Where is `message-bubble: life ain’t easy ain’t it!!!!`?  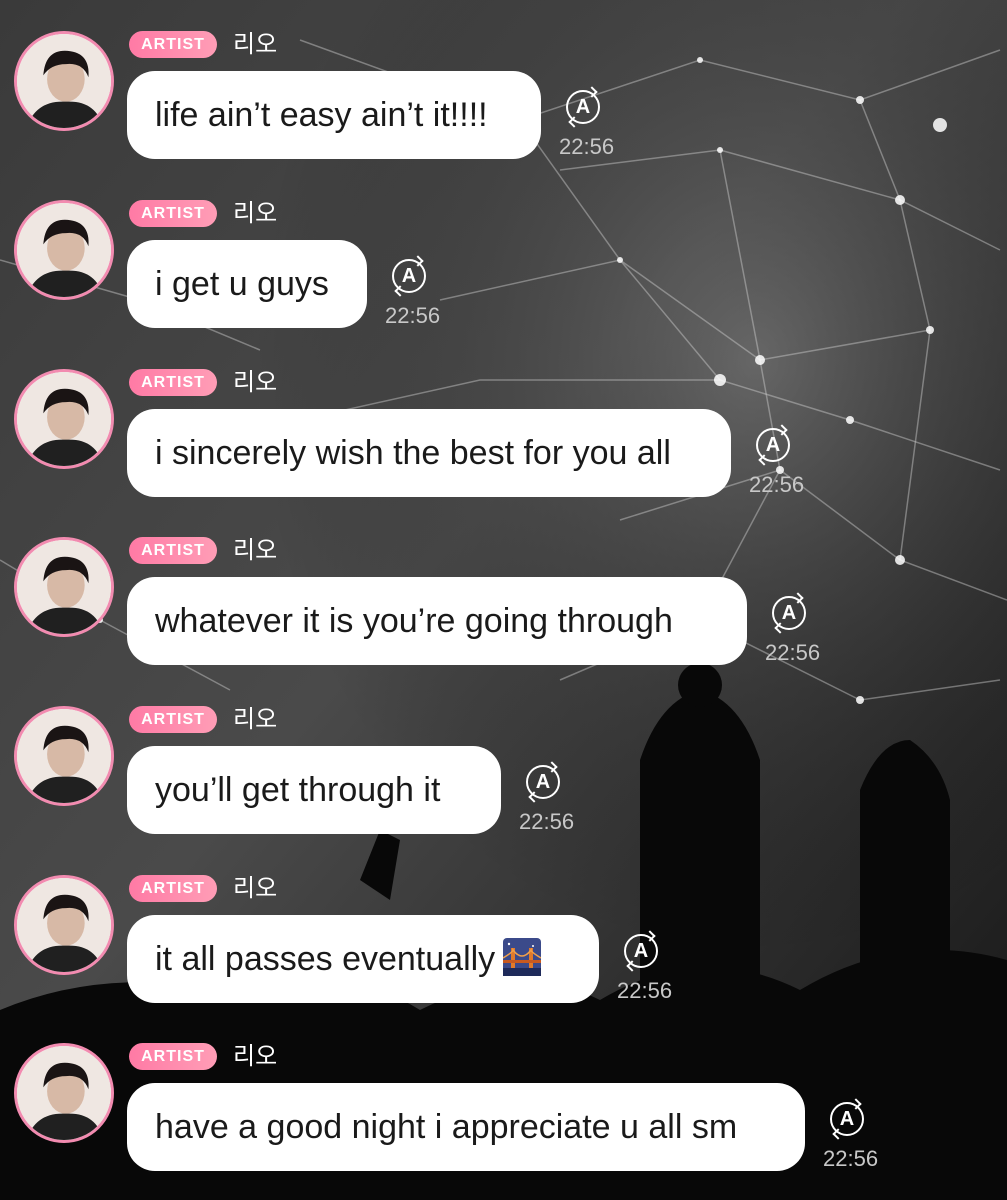
message-bubble: life ain’t easy ain’t it!!!! is located at coordinates (334, 115).